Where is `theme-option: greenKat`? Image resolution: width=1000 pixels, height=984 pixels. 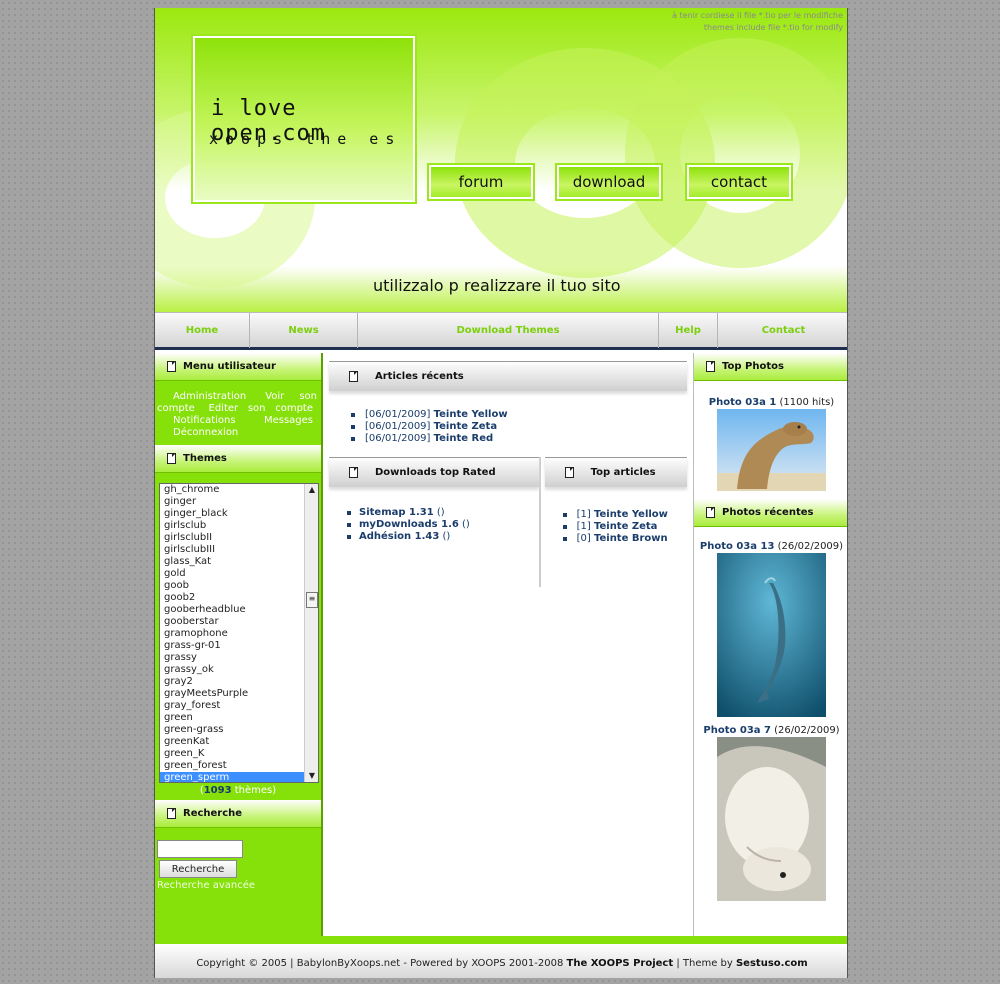
theme-option: greenKat is located at coordinates (232, 742).